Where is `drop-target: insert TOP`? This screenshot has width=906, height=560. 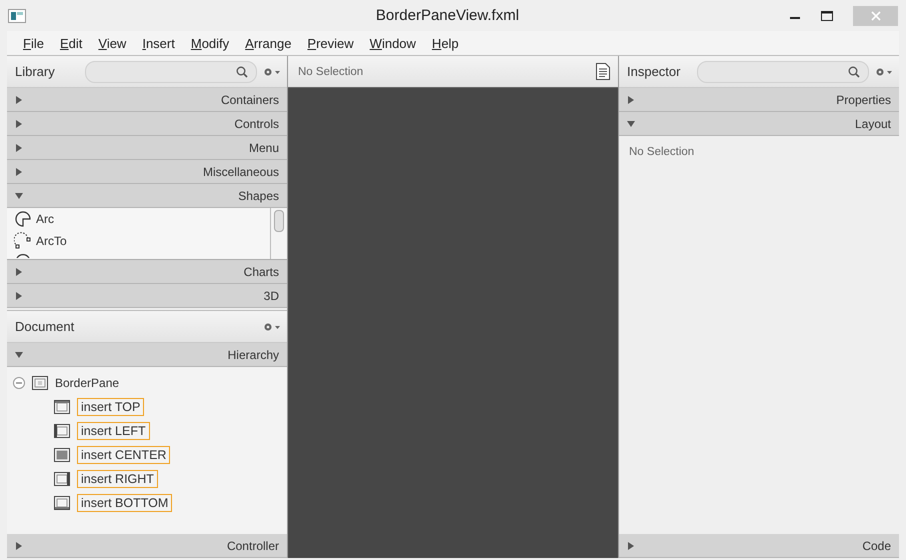 drop-target: insert TOP is located at coordinates (110, 407).